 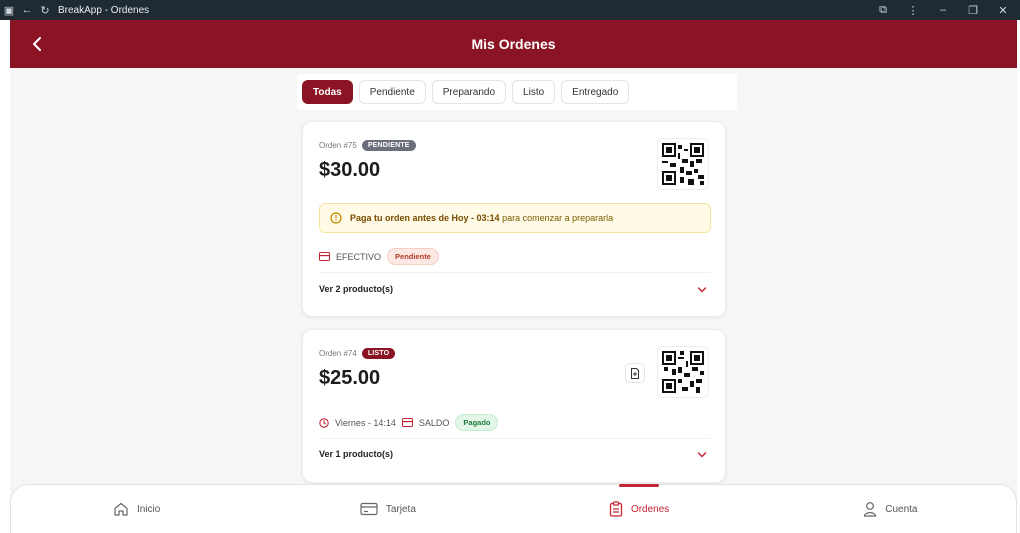 What do you see at coordinates (469, 92) in the screenshot?
I see `tab-preparando: Preparando` at bounding box center [469, 92].